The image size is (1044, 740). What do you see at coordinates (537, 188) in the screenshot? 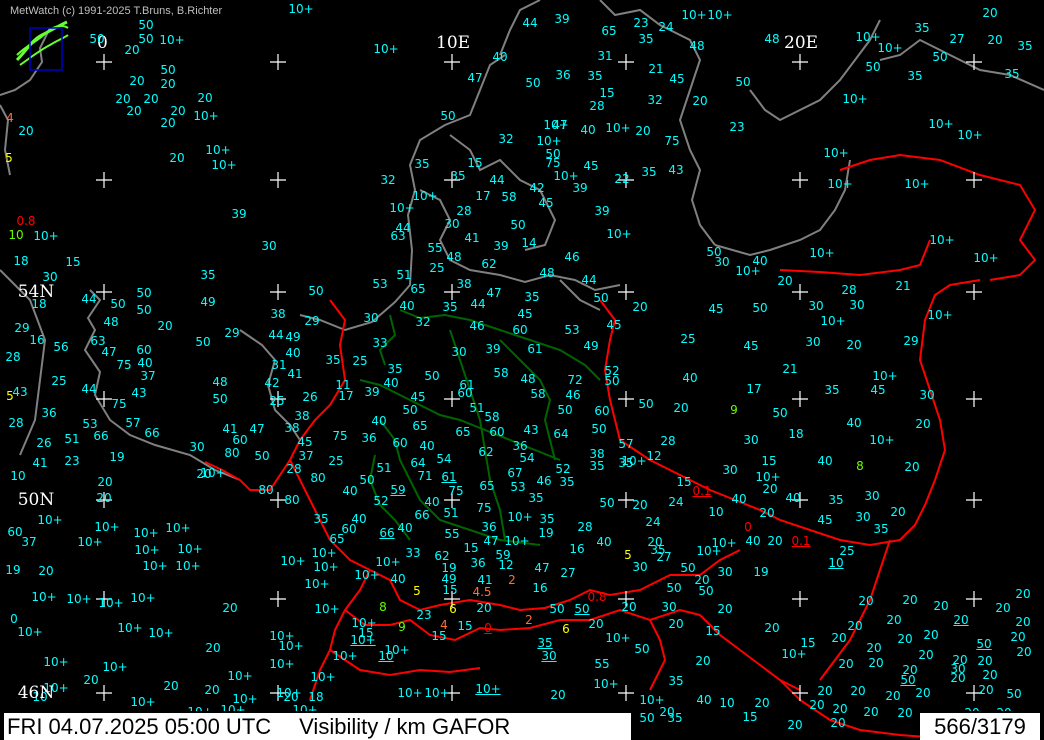
I see `visibility-observation: 42` at bounding box center [537, 188].